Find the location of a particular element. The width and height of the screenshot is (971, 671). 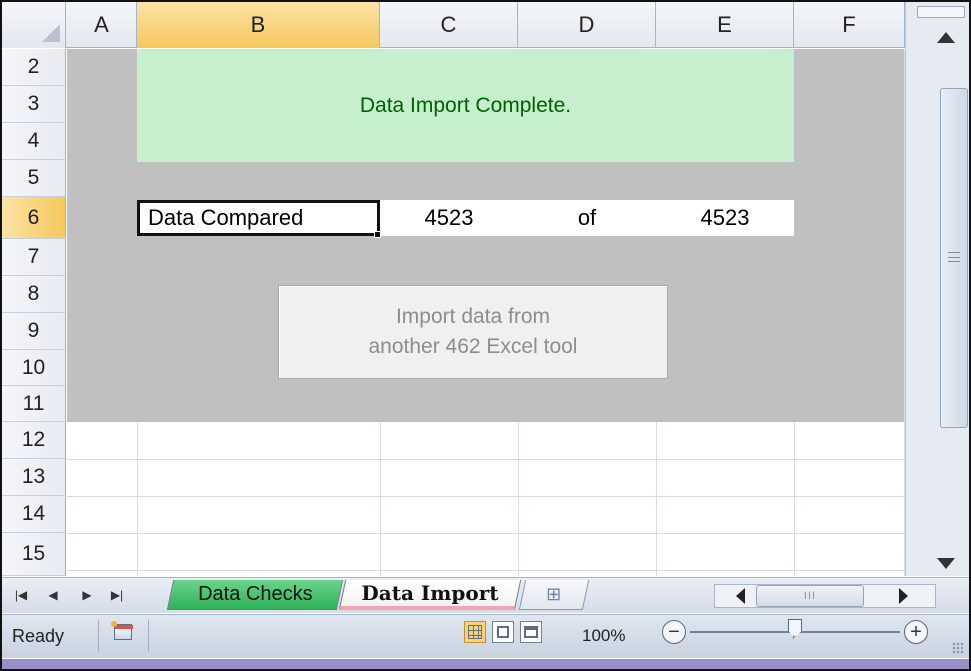

row-label: 4 is located at coordinates (33, 140).